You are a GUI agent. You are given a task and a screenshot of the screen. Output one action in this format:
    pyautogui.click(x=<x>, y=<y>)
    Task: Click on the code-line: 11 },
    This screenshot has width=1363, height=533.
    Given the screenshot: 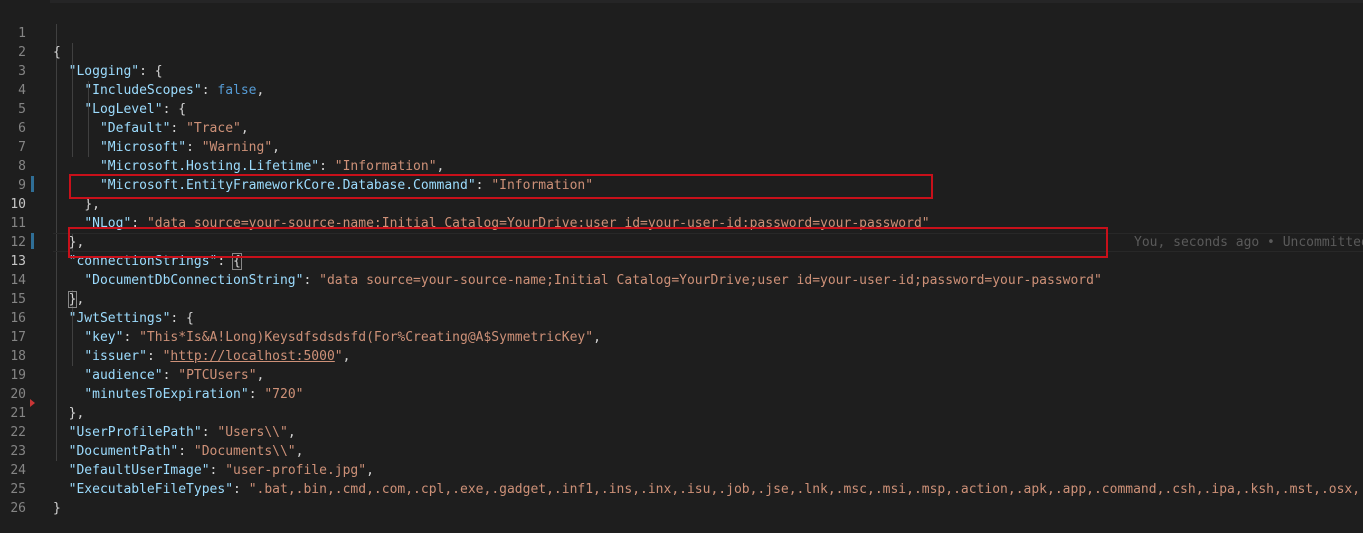 What is the action you would take?
    pyautogui.click(x=42, y=222)
    